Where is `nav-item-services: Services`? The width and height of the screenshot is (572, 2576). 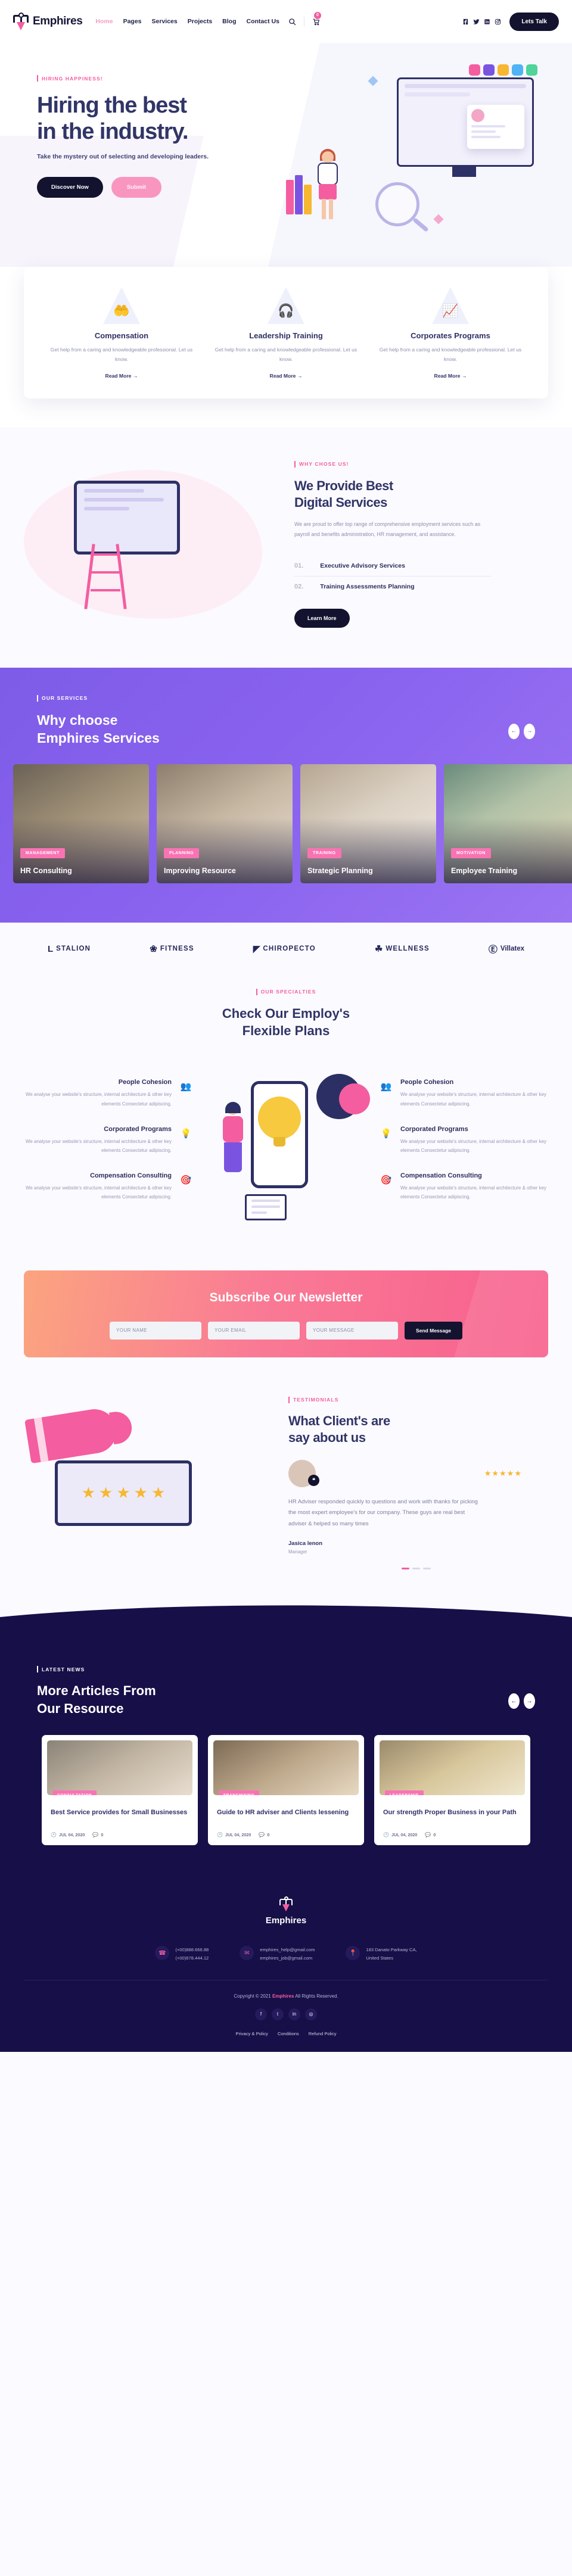 nav-item-services: Services is located at coordinates (165, 21).